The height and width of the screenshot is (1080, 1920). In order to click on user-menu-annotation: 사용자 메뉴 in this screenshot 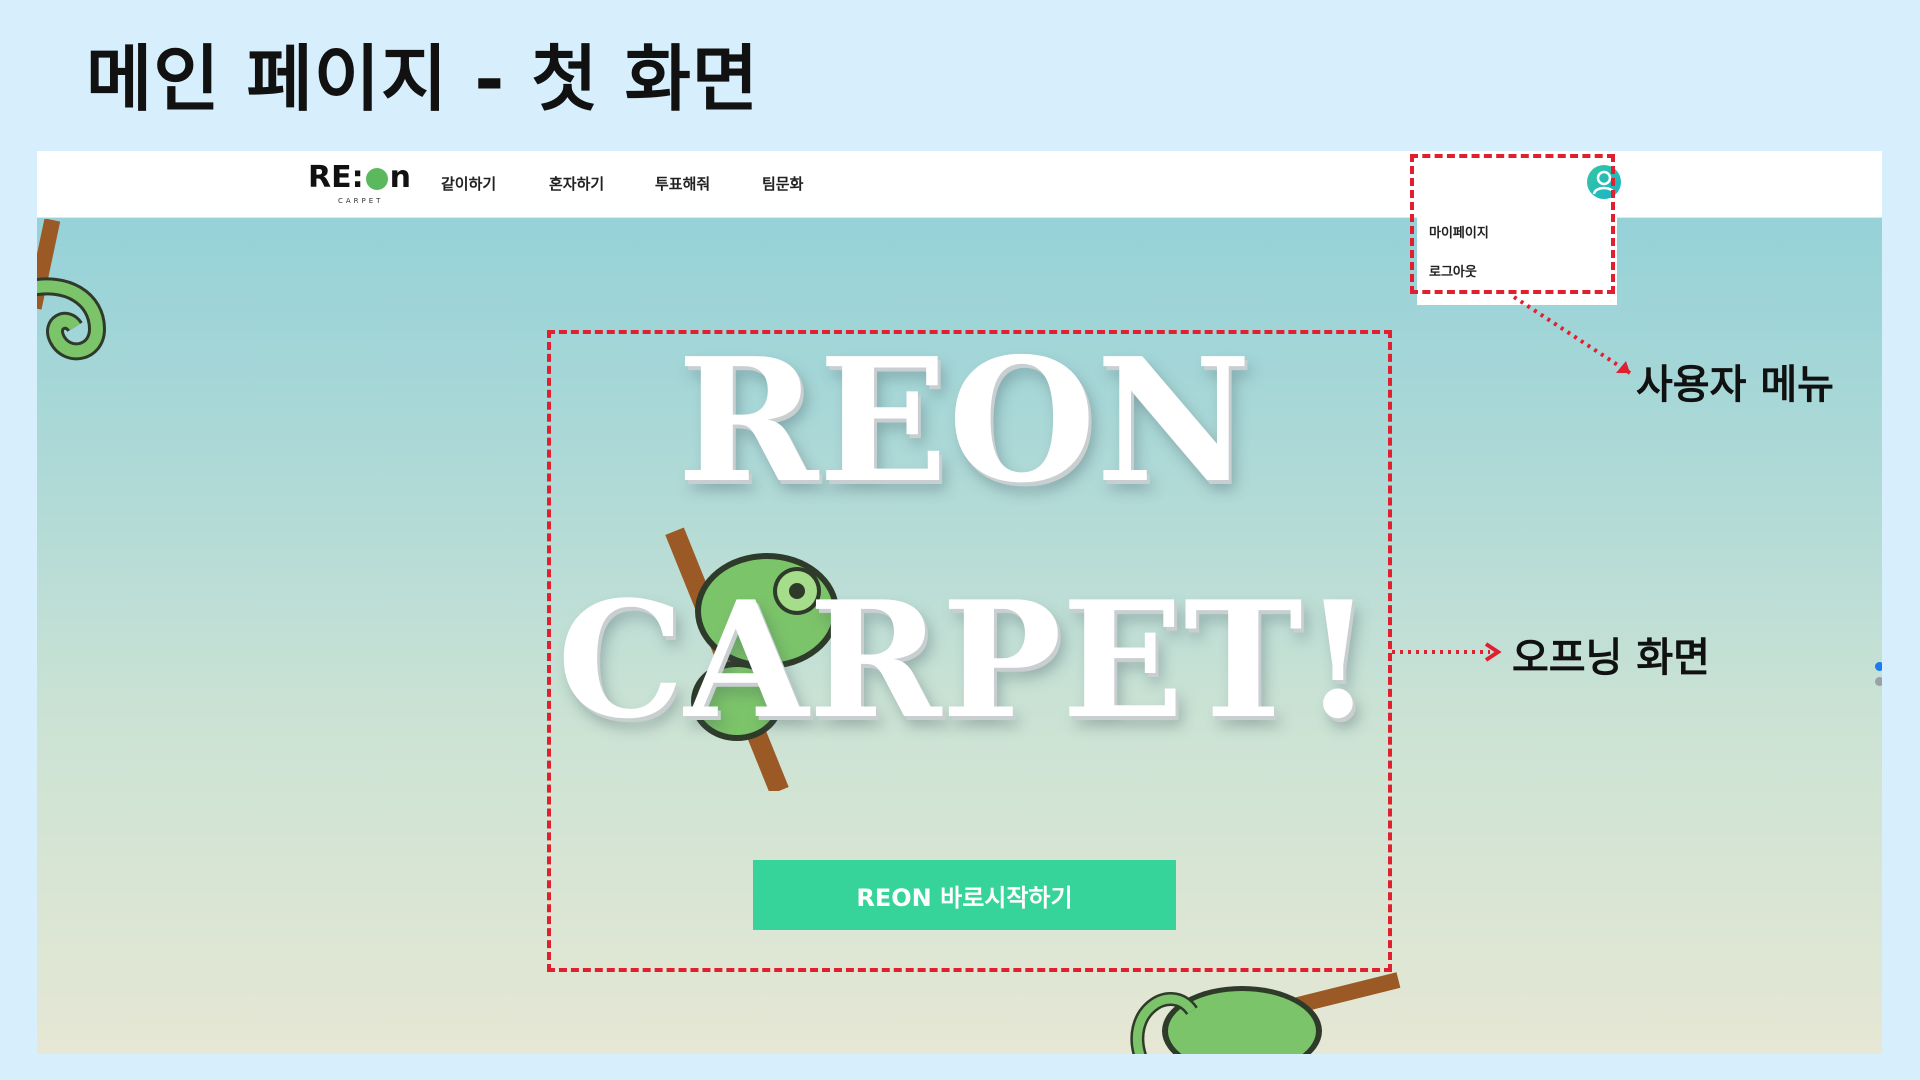, I will do `click(1735, 385)`.